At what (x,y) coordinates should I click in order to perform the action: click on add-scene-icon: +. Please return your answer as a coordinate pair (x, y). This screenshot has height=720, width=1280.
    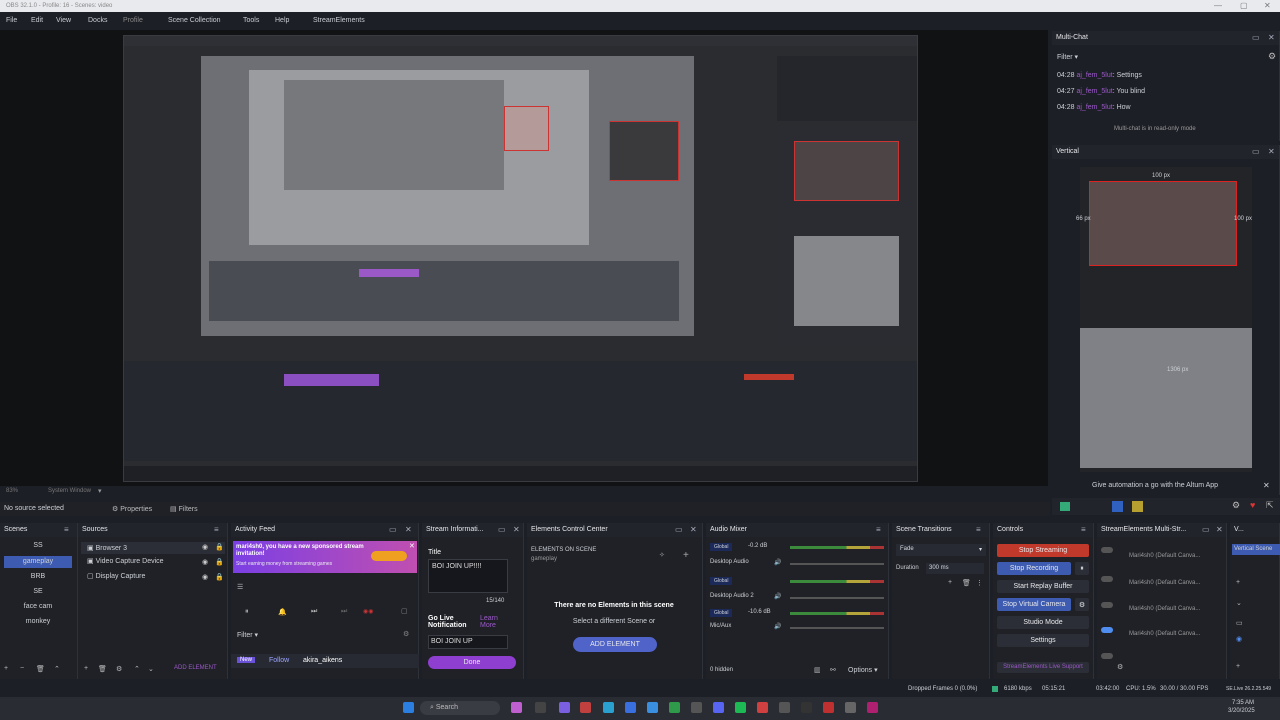
    Looking at the image, I should click on (6, 668).